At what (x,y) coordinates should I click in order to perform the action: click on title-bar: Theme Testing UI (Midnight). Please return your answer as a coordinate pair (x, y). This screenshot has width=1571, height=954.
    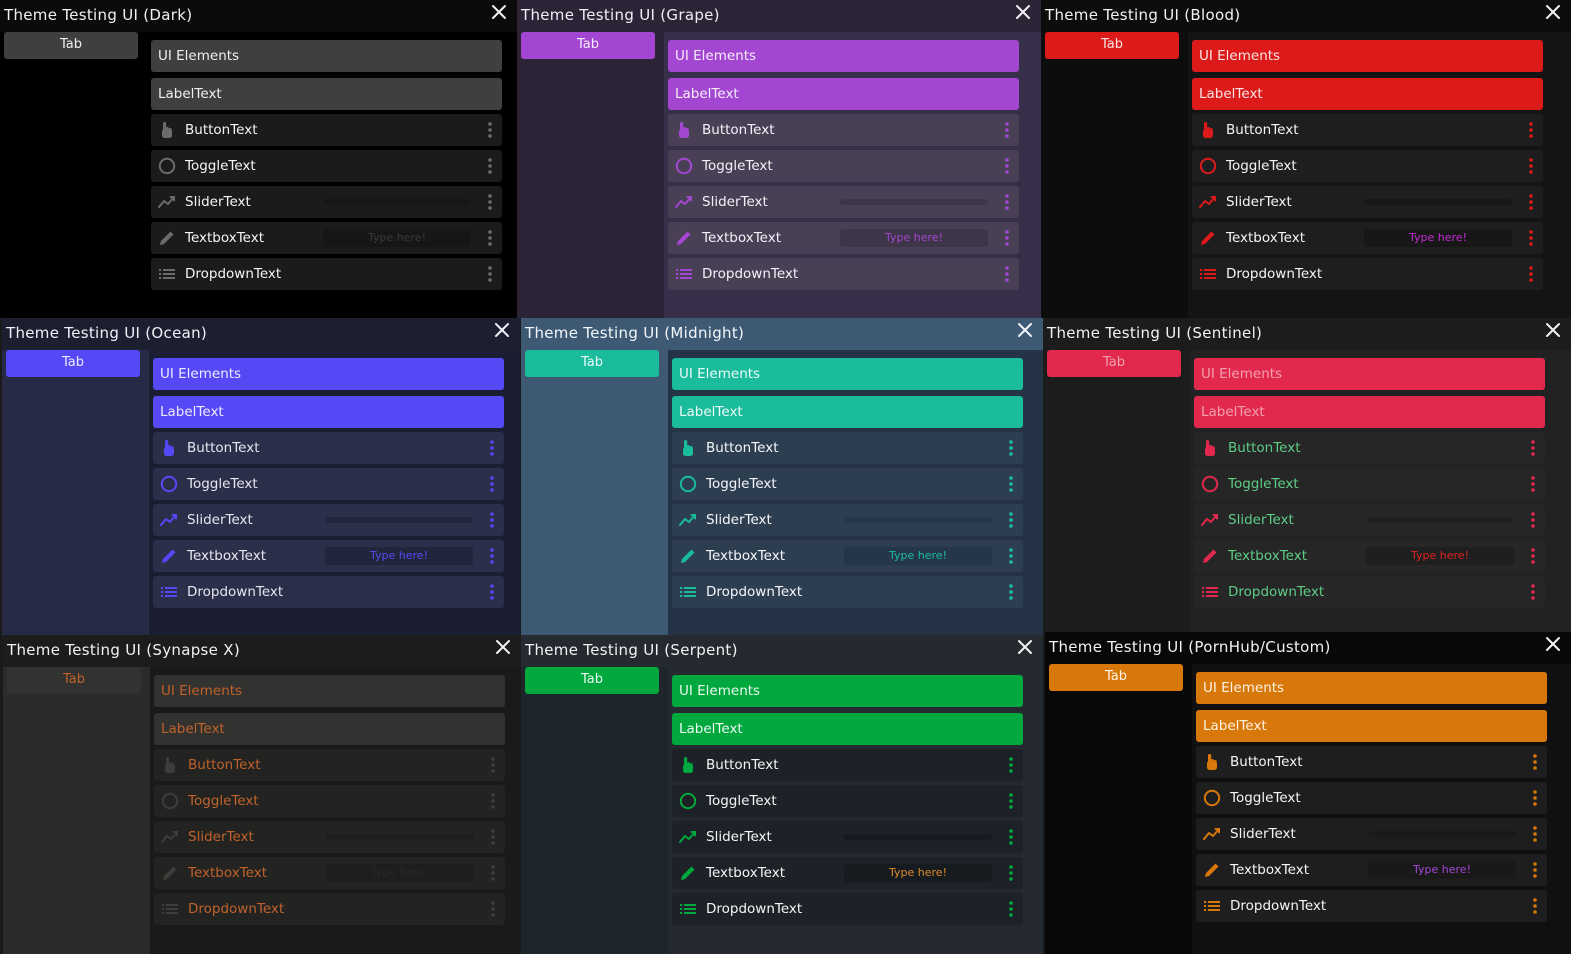
    Looking at the image, I should click on (782, 334).